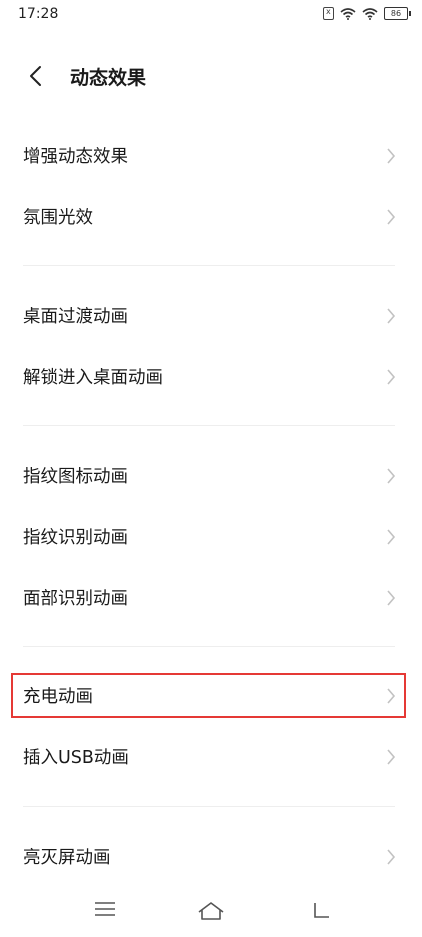 This screenshot has height=937, width=422. What do you see at coordinates (322, 910) in the screenshot?
I see `back-nav-icon` at bounding box center [322, 910].